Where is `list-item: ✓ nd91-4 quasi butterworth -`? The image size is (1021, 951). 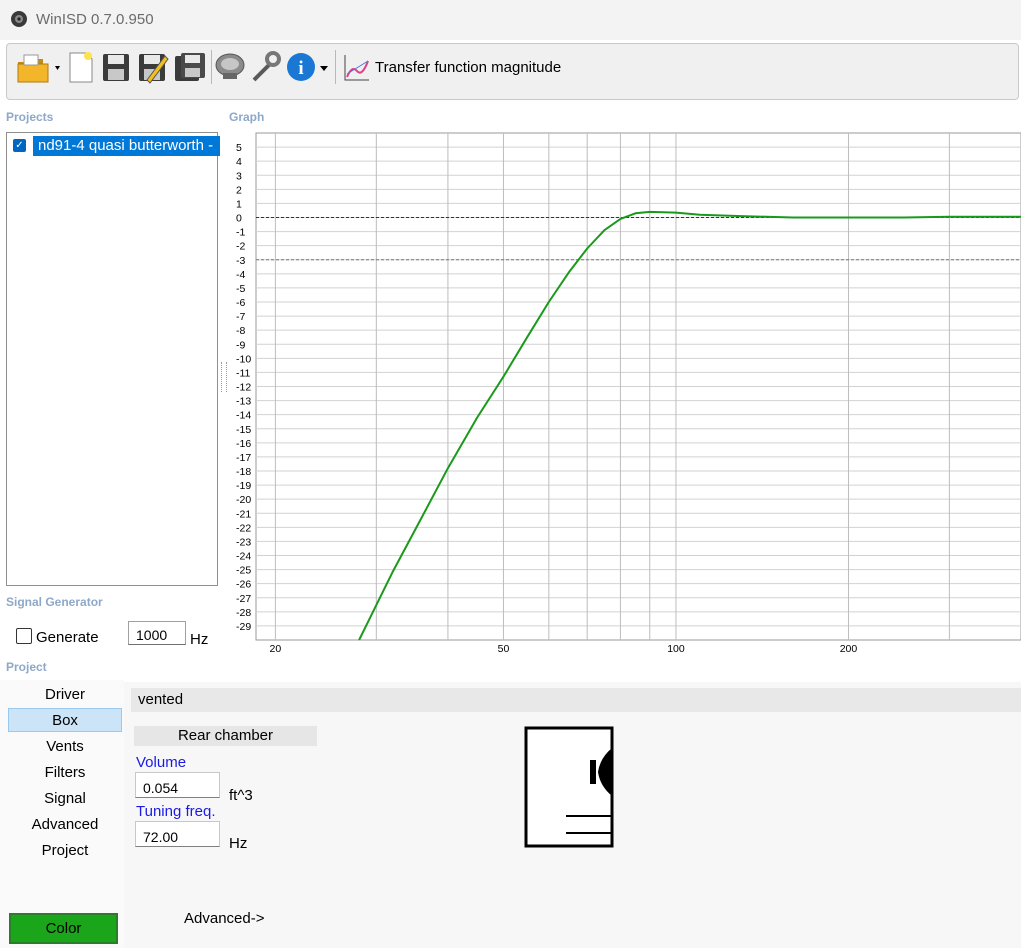 list-item: ✓ nd91-4 quasi butterworth - is located at coordinates (115, 146).